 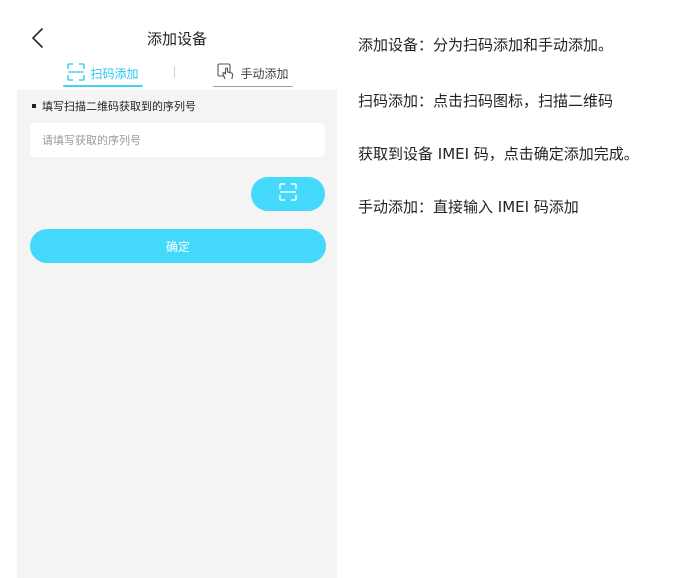 What do you see at coordinates (498, 154) in the screenshot?
I see `note-line-3: 获取到设备 IMEI 码，点击确定添加完成。` at bounding box center [498, 154].